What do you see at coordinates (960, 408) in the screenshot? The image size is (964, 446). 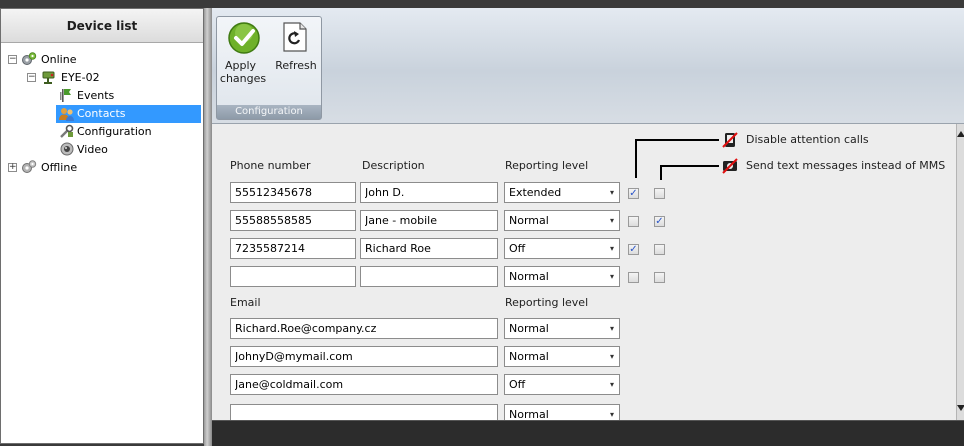 I see `scroll-down-icon` at bounding box center [960, 408].